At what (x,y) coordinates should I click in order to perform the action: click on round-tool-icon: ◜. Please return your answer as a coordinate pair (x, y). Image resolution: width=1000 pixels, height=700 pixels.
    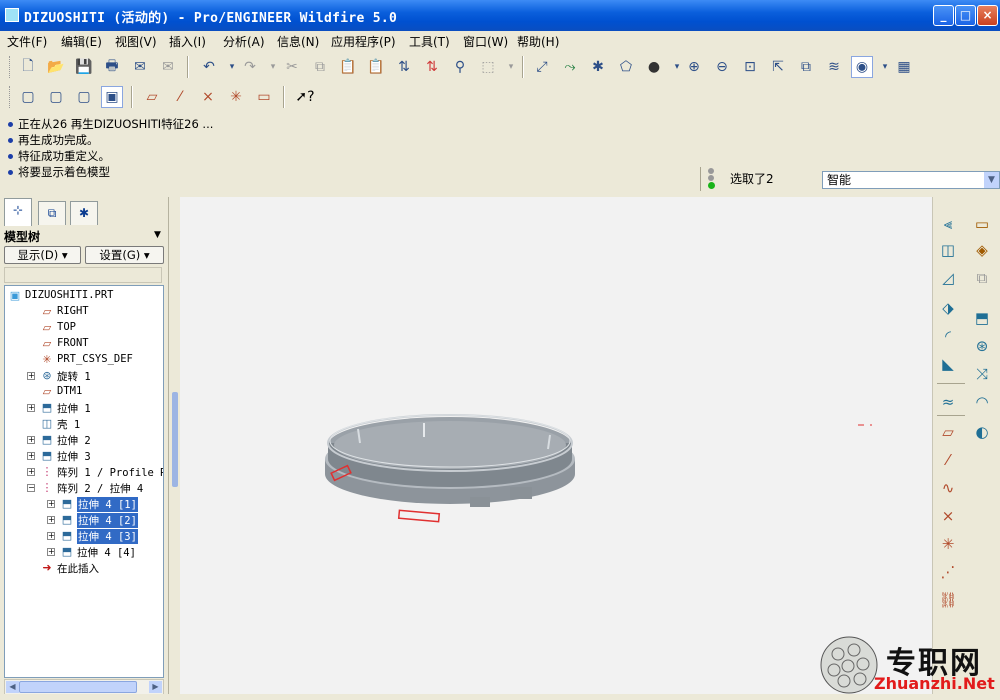
    Looking at the image, I should click on (948, 336).